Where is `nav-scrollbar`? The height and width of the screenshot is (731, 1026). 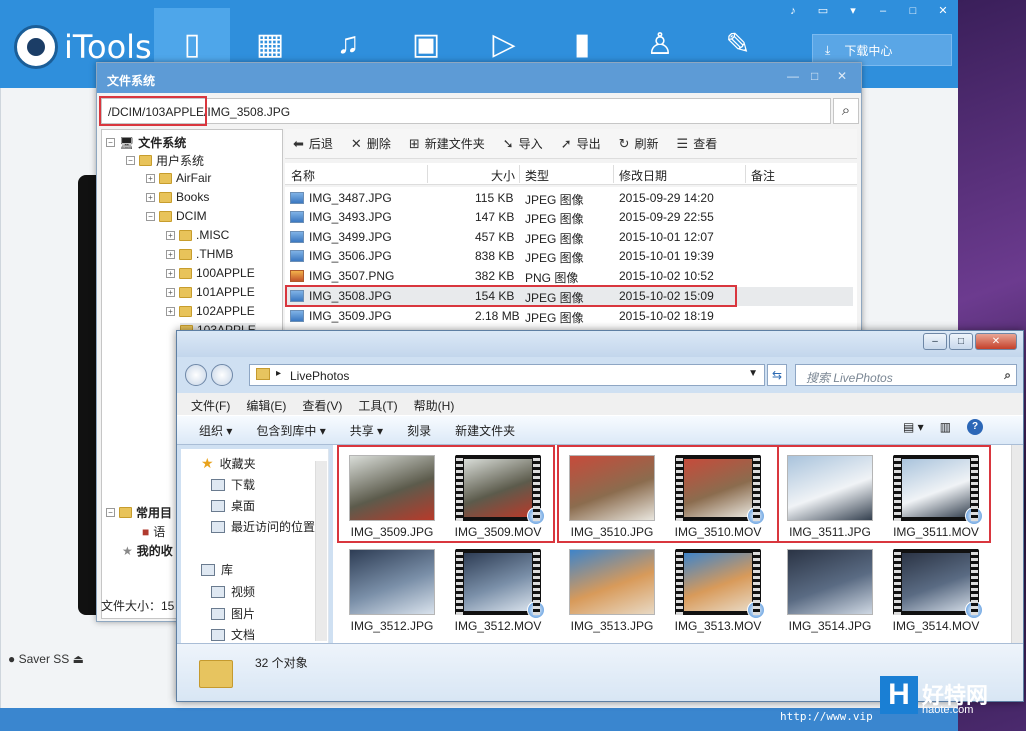 nav-scrollbar is located at coordinates (321, 551).